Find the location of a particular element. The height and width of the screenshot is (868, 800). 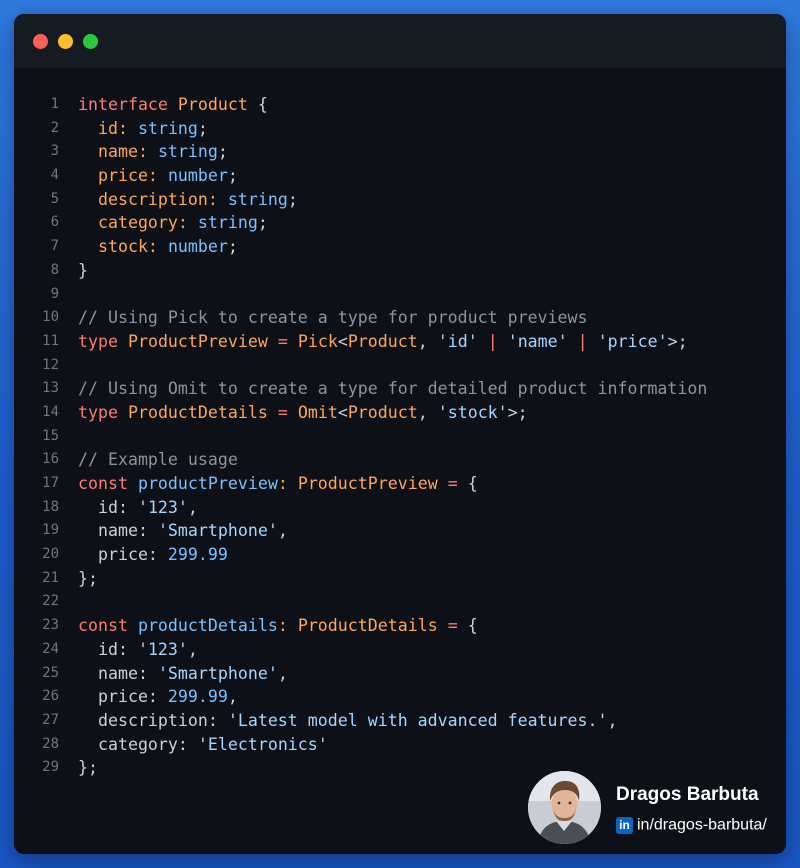

linkedin-handle: in/dragos-barbuta/ is located at coordinates (702, 825).